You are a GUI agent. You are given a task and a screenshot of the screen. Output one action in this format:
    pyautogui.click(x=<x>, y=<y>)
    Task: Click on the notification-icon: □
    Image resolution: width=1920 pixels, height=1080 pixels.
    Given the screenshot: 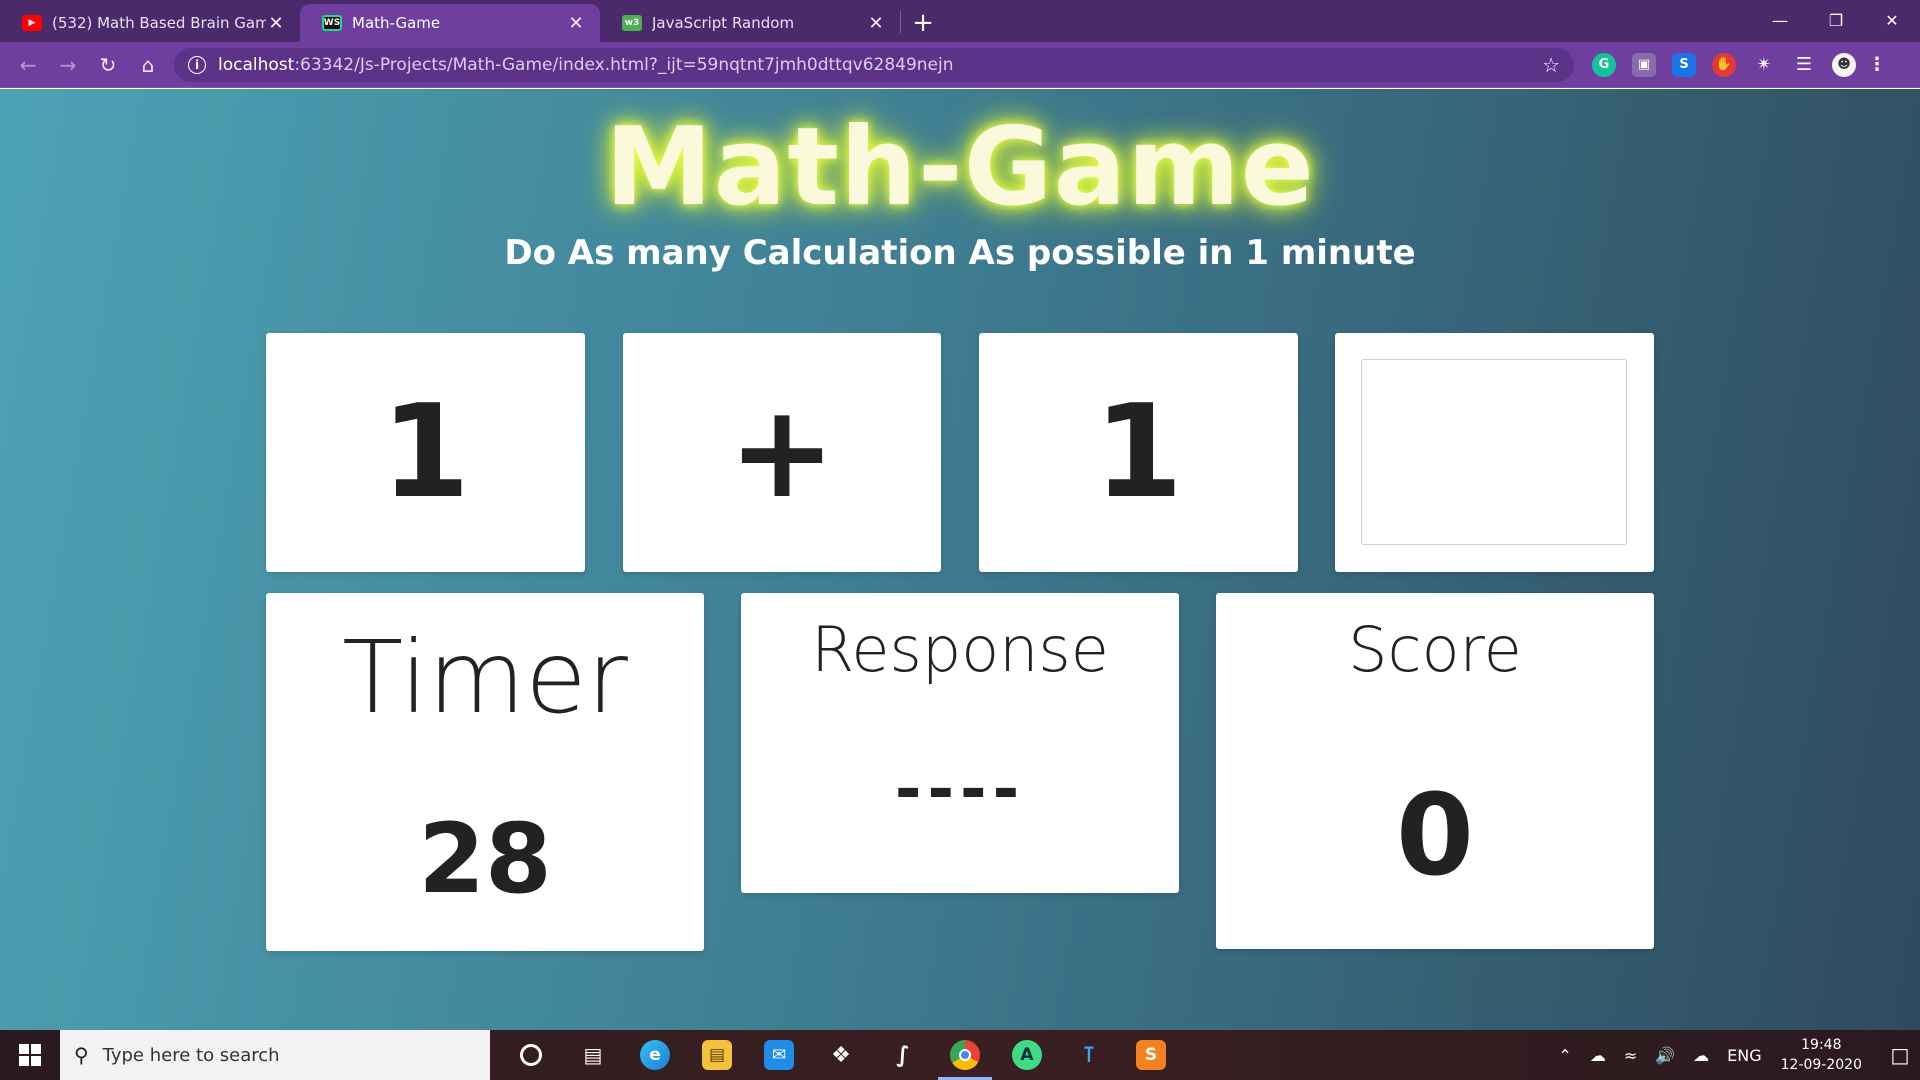 What is the action you would take?
    pyautogui.click(x=1900, y=1055)
    